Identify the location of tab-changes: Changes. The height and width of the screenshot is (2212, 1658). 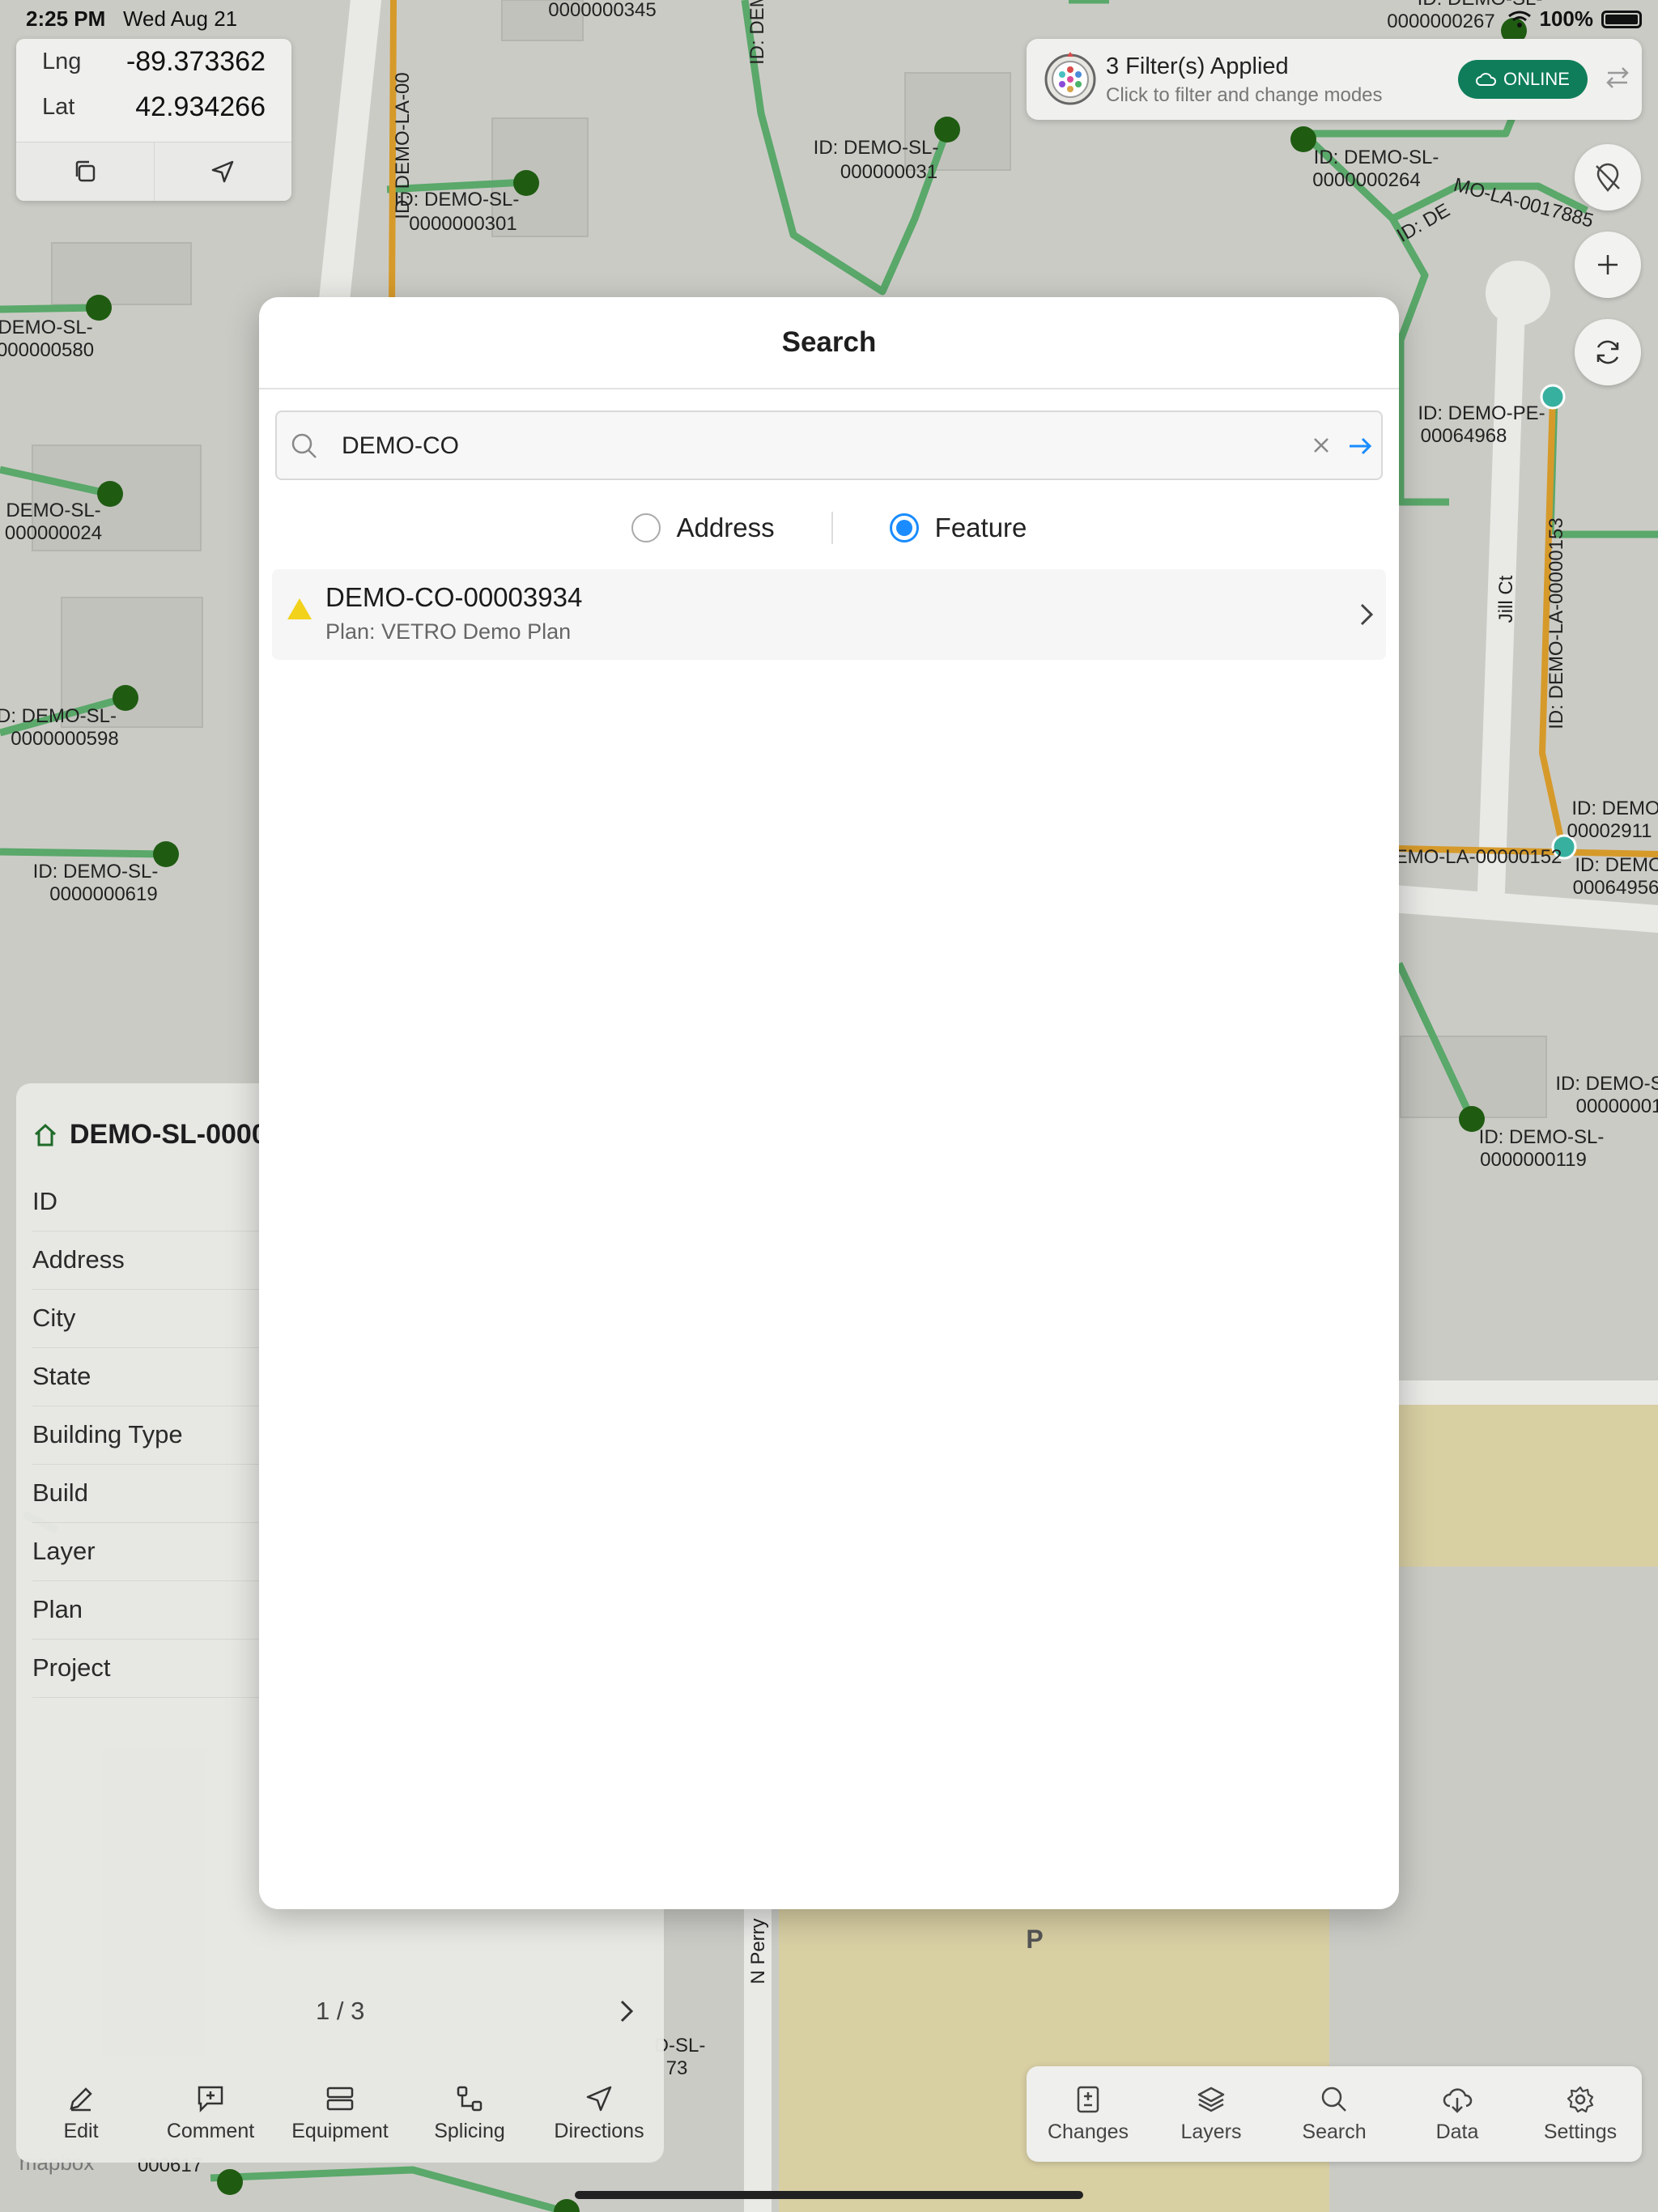
(1088, 2114).